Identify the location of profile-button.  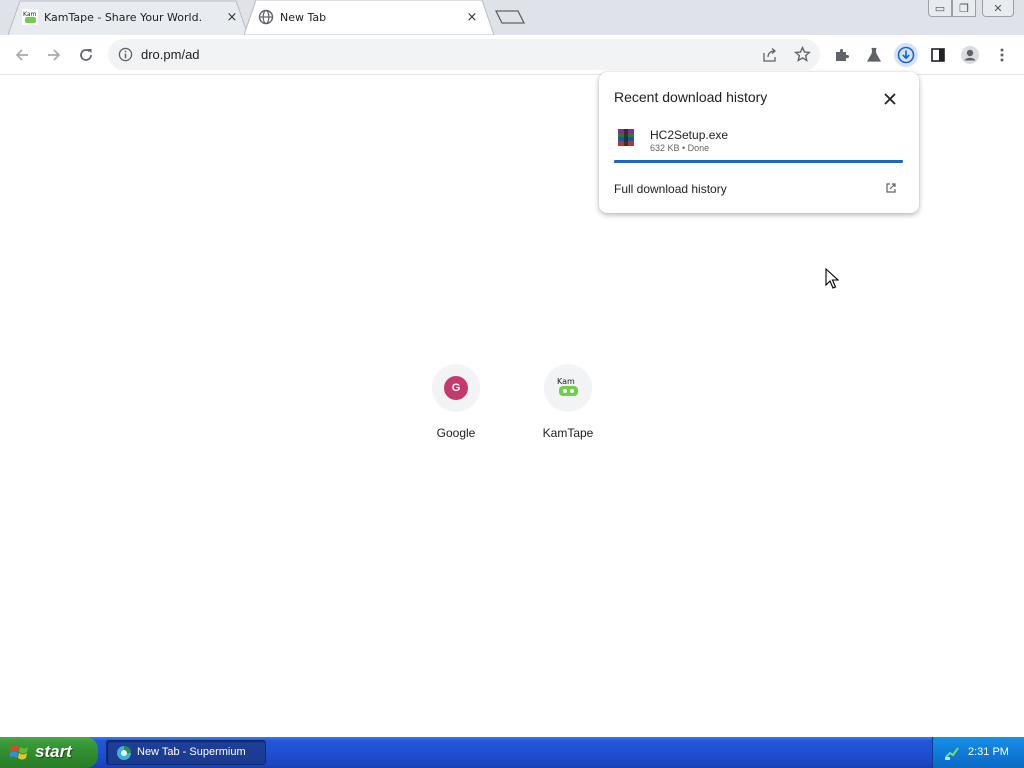
(970, 55).